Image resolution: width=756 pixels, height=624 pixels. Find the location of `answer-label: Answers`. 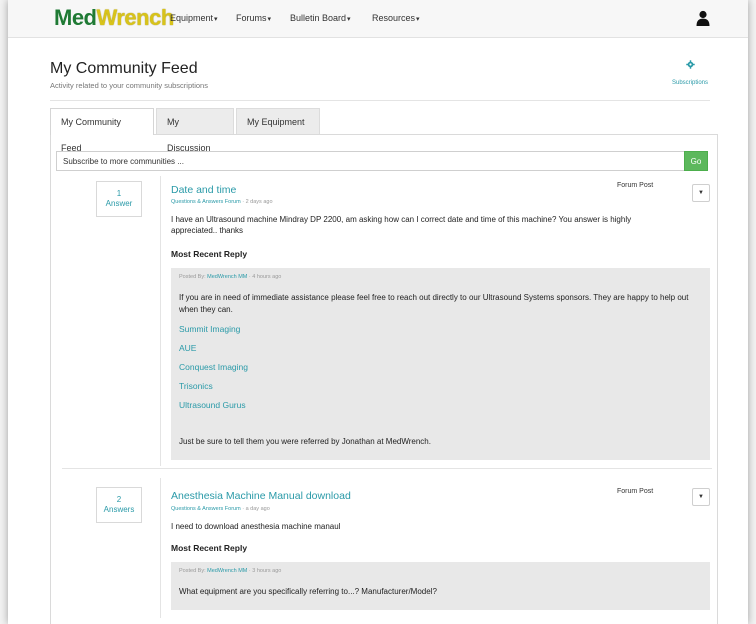

answer-label: Answers is located at coordinates (119, 509).